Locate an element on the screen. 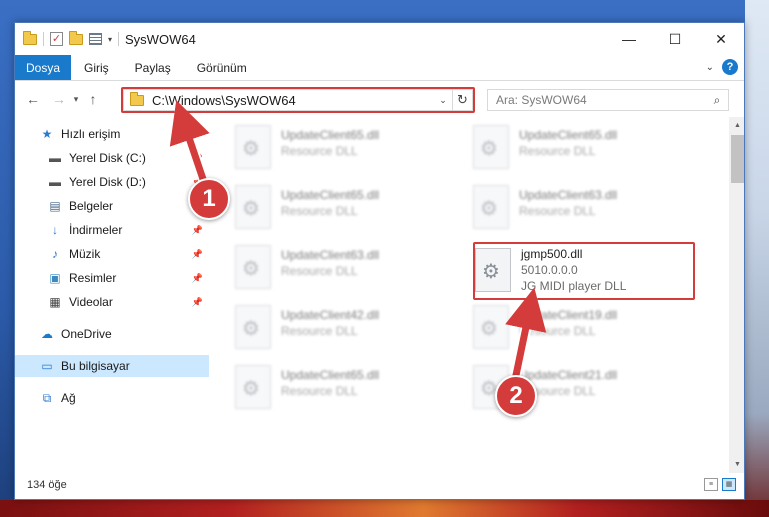 This screenshot has height=517, width=769. back-arrow-icon: ← is located at coordinates (33, 99).